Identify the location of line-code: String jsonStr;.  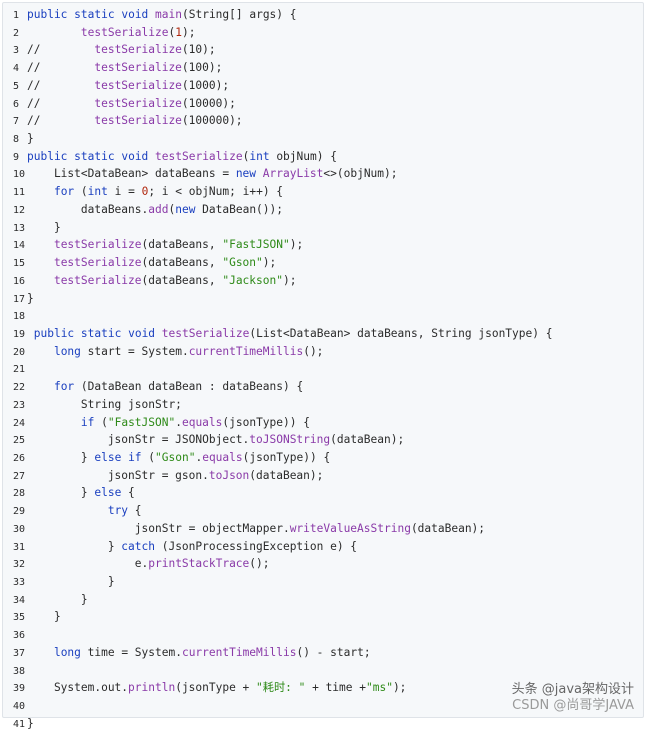
(104, 404).